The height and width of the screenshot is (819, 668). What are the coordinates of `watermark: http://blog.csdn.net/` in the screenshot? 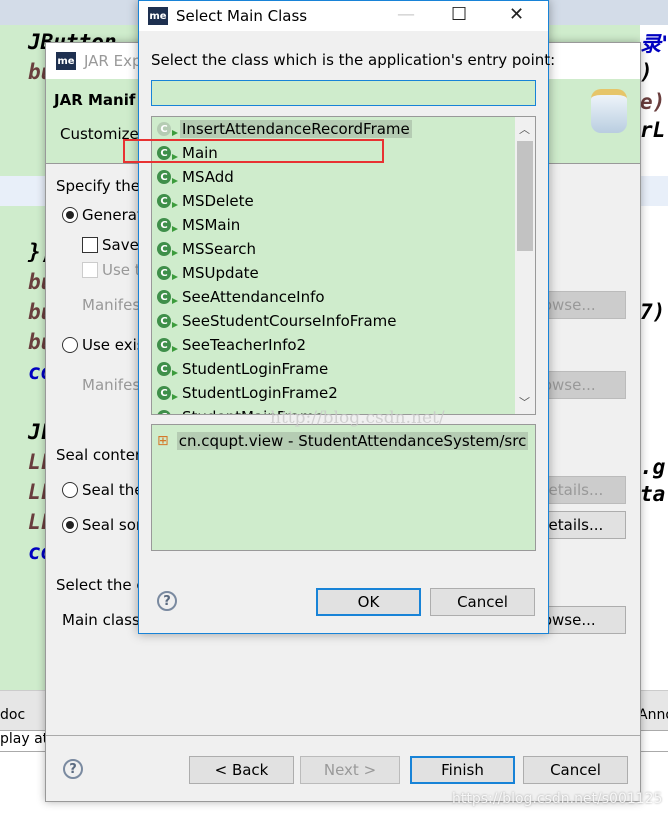 It's located at (357, 418).